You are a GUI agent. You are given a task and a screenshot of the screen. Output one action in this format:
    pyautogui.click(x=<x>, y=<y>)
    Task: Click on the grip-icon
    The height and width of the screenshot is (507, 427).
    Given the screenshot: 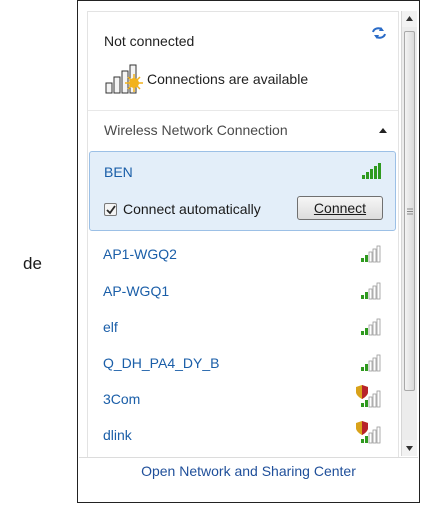 What is the action you would take?
    pyautogui.click(x=410, y=211)
    